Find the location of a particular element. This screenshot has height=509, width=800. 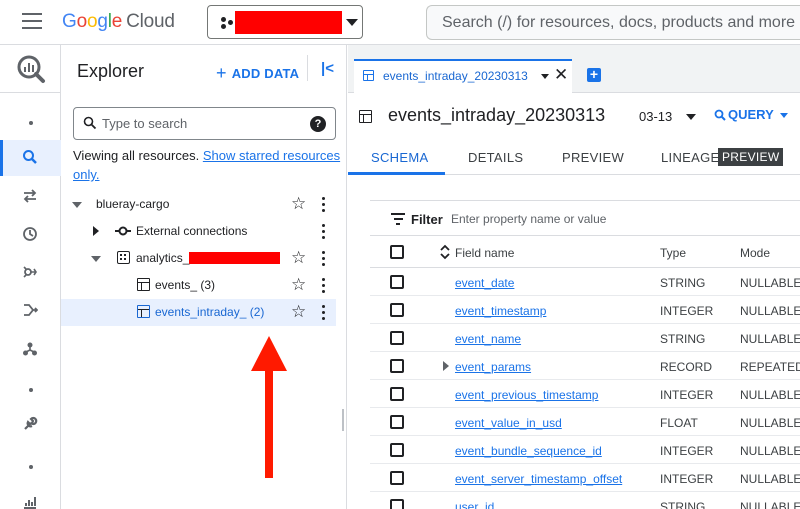

field-name-cell: event_bundle_sequence_id is located at coordinates (528, 451).